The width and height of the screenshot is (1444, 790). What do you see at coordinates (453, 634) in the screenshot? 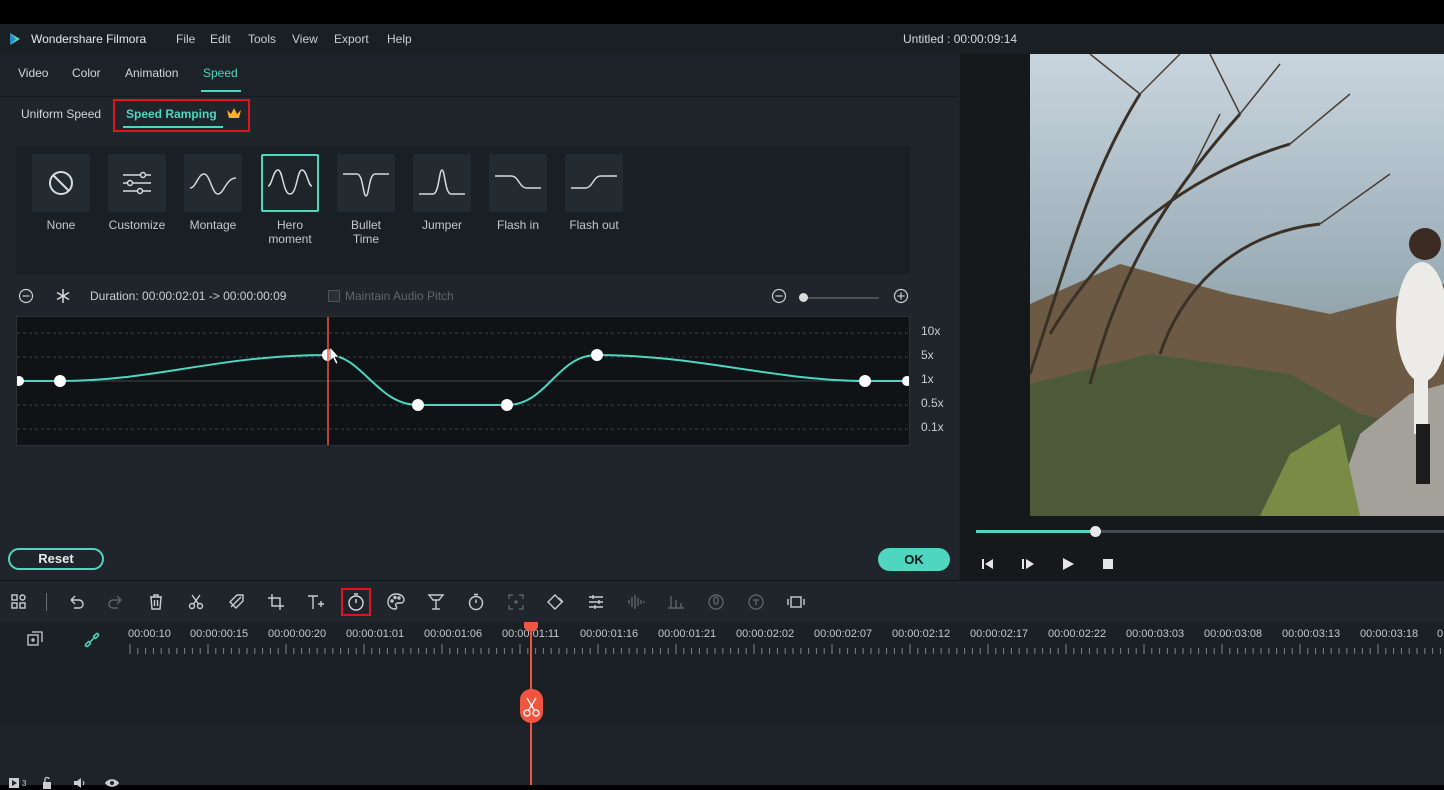
I see `ruler-timecode: 00:00:01:06` at bounding box center [453, 634].